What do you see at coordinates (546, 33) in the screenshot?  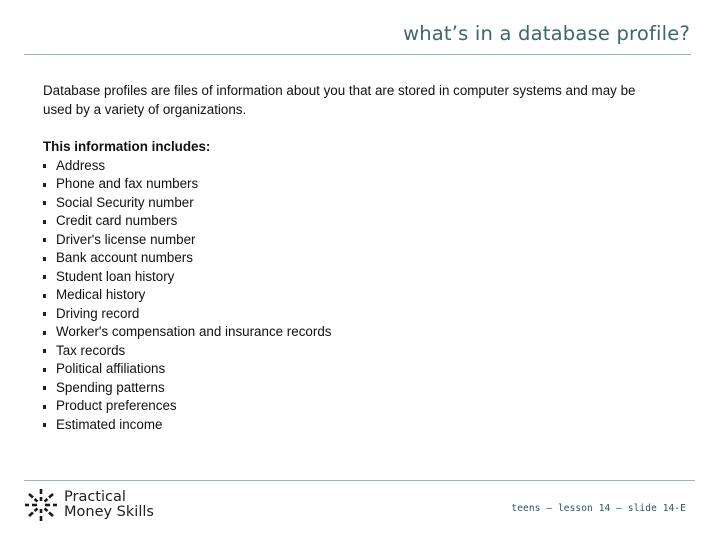 I see `slide-title: what’s in a database profile?` at bounding box center [546, 33].